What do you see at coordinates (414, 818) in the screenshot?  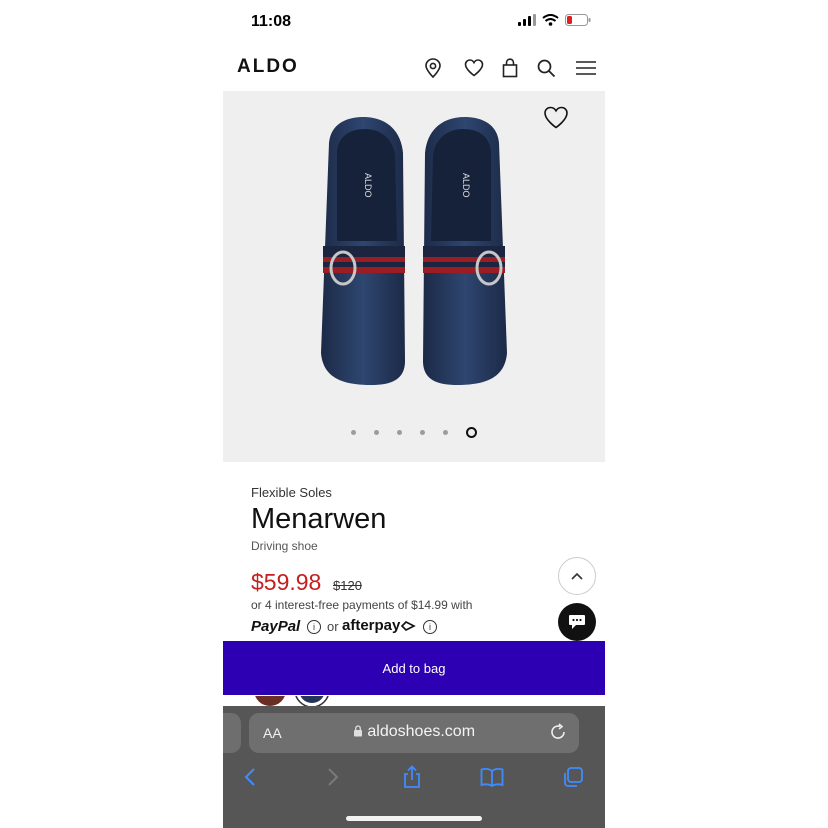 I see `home-indicator` at bounding box center [414, 818].